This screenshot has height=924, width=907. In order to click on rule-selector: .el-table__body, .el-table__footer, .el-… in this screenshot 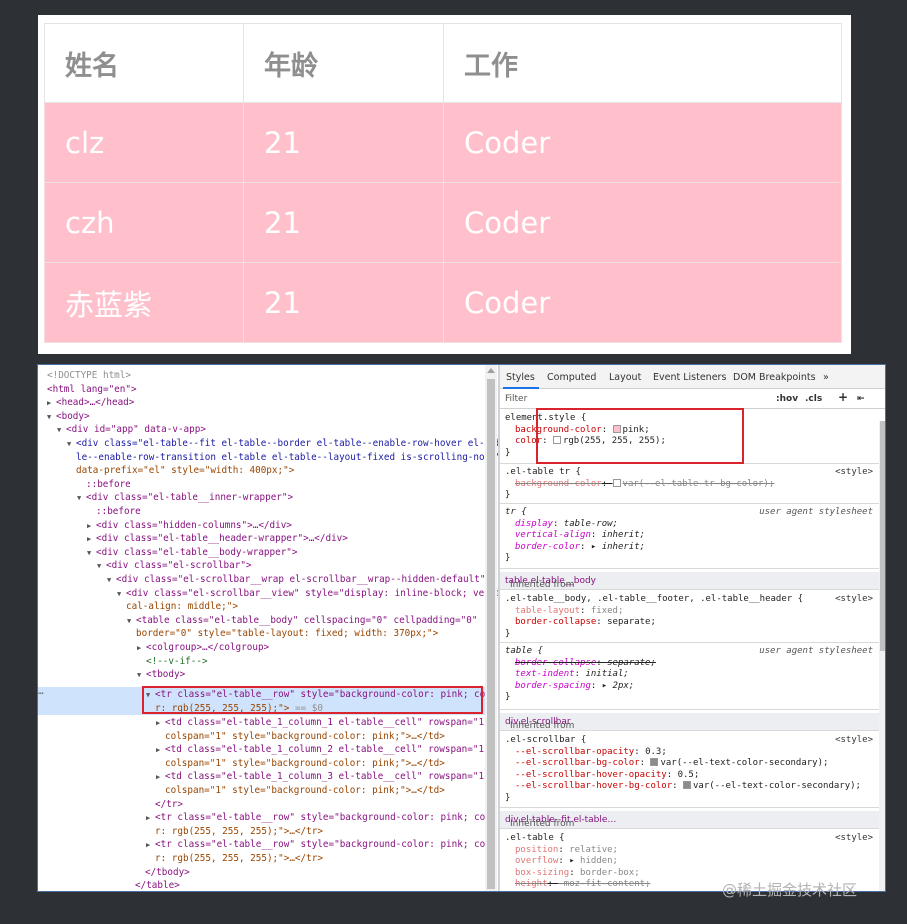, I will do `click(654, 600)`.